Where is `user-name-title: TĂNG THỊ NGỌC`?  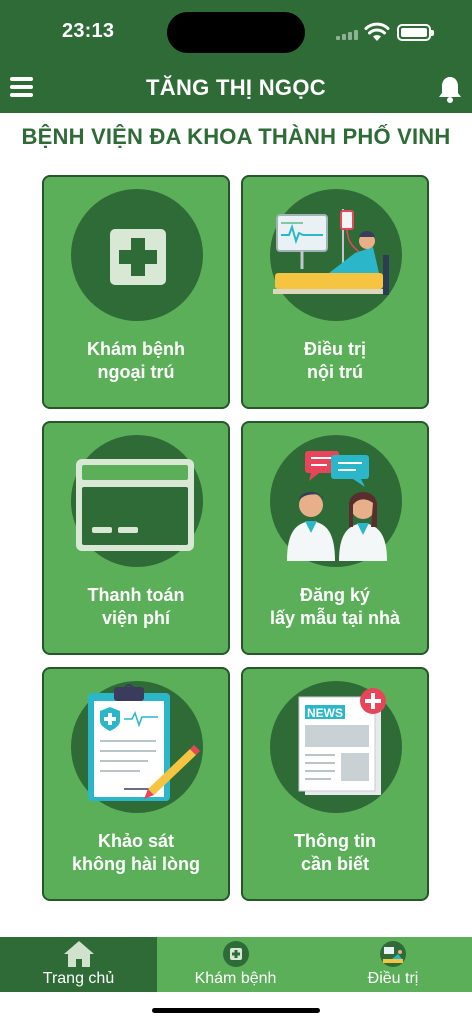 user-name-title: TĂNG THỊ NGỌC is located at coordinates (236, 87).